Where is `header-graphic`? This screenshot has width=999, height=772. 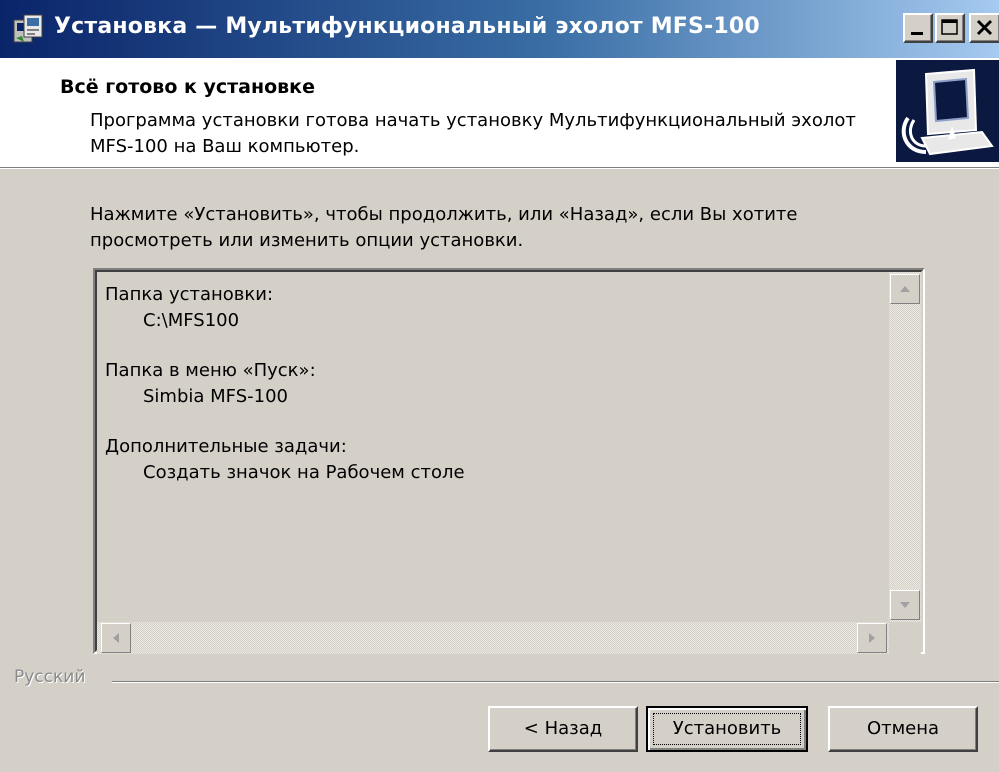
header-graphic is located at coordinates (947, 111).